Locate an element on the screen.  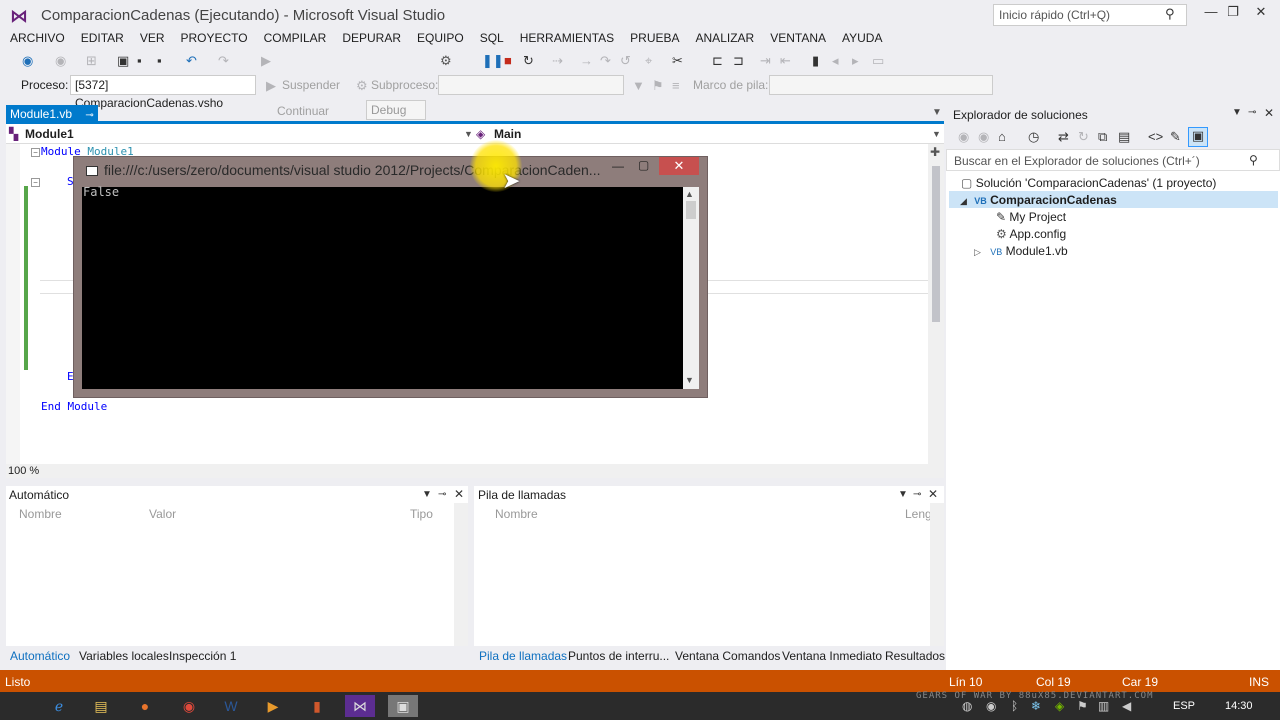
network-icon: ▥ is located at coordinates (1103, 706).